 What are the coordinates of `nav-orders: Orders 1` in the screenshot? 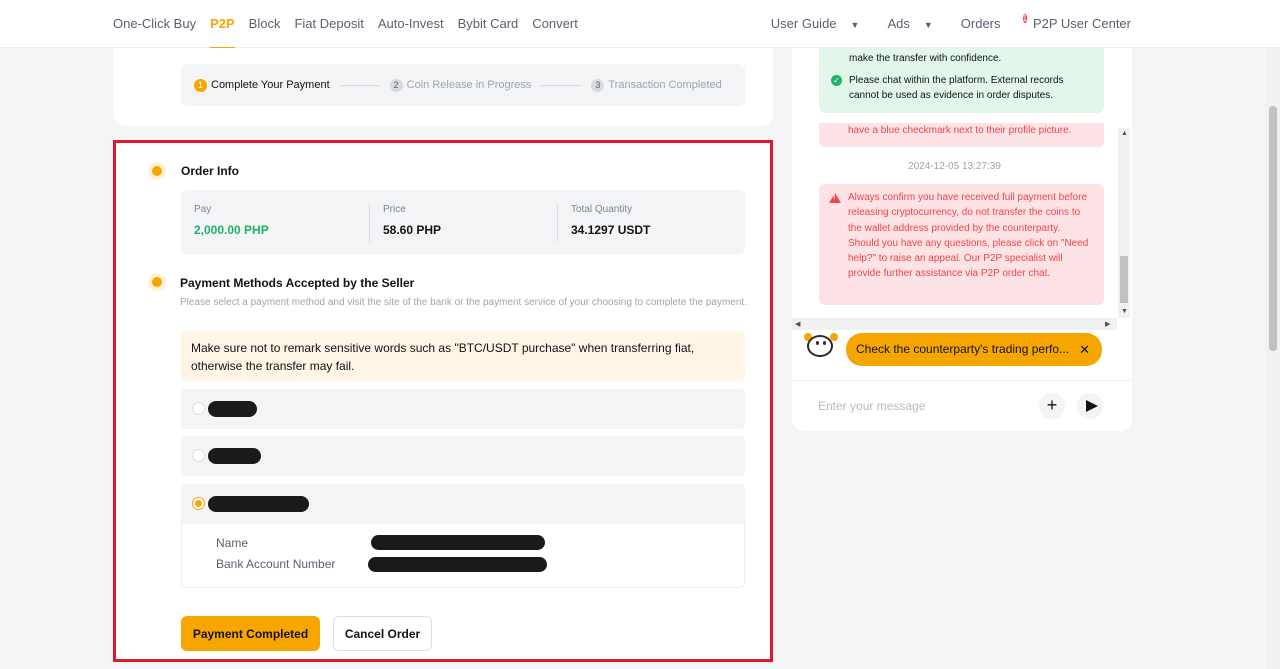 It's located at (987, 23).